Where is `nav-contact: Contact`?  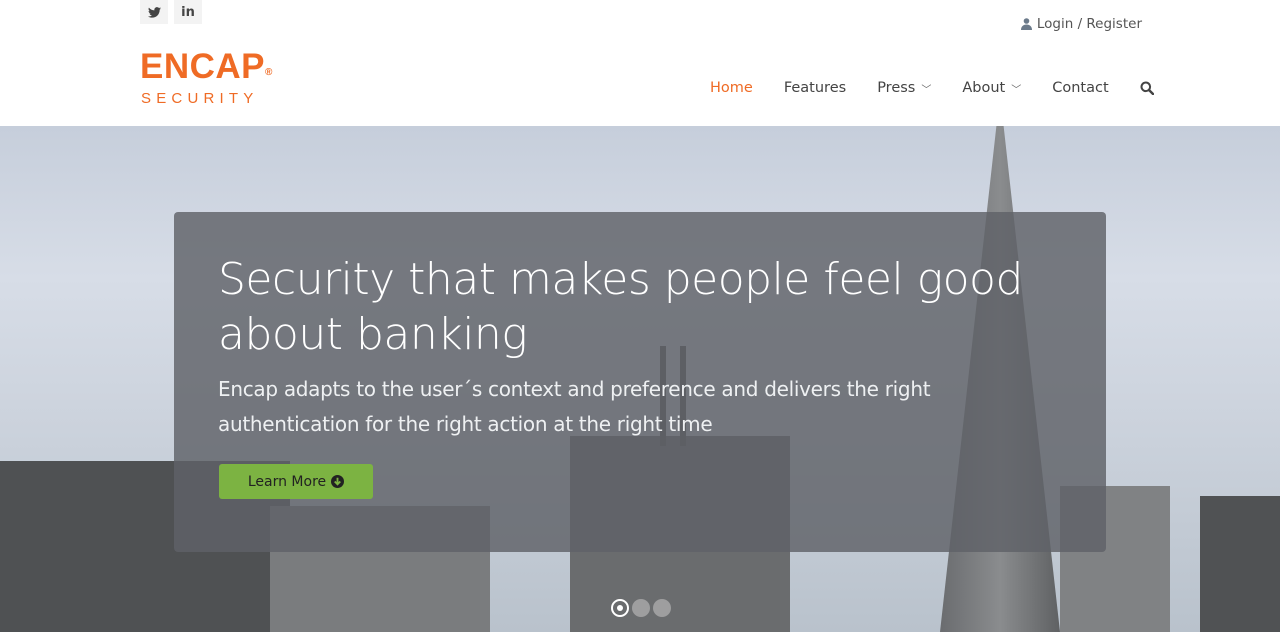 nav-contact: Contact is located at coordinates (1080, 88).